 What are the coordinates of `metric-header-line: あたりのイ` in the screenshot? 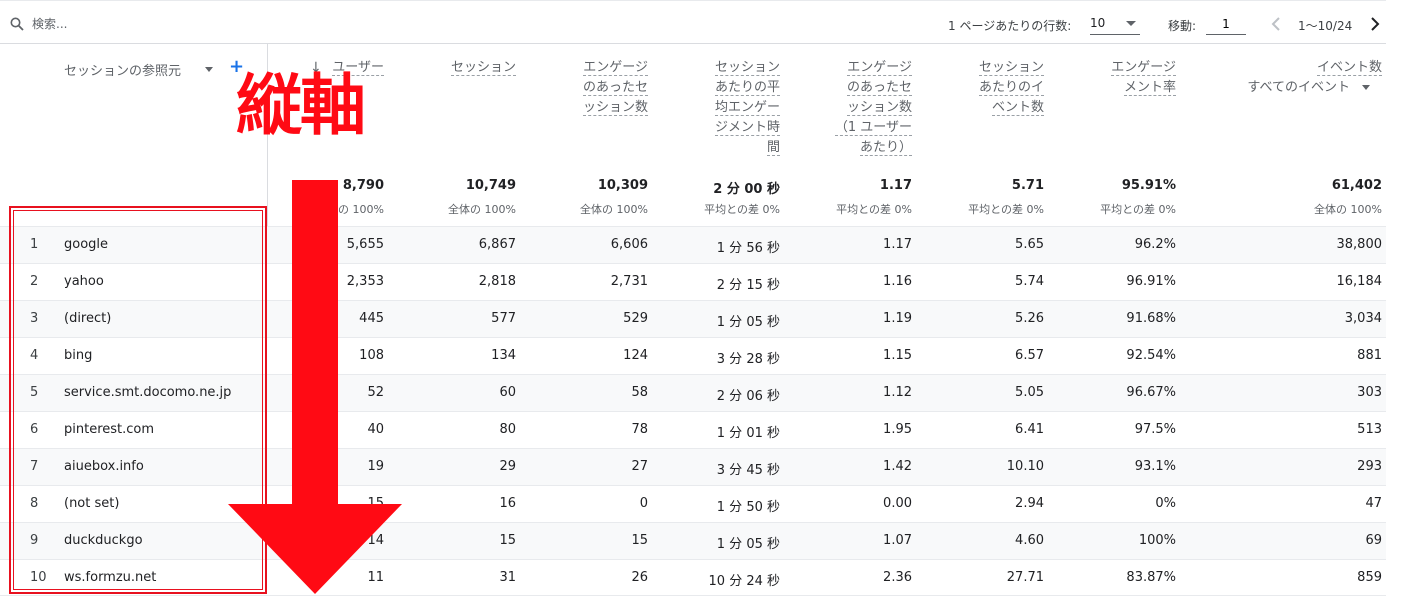 It's located at (1011, 88).